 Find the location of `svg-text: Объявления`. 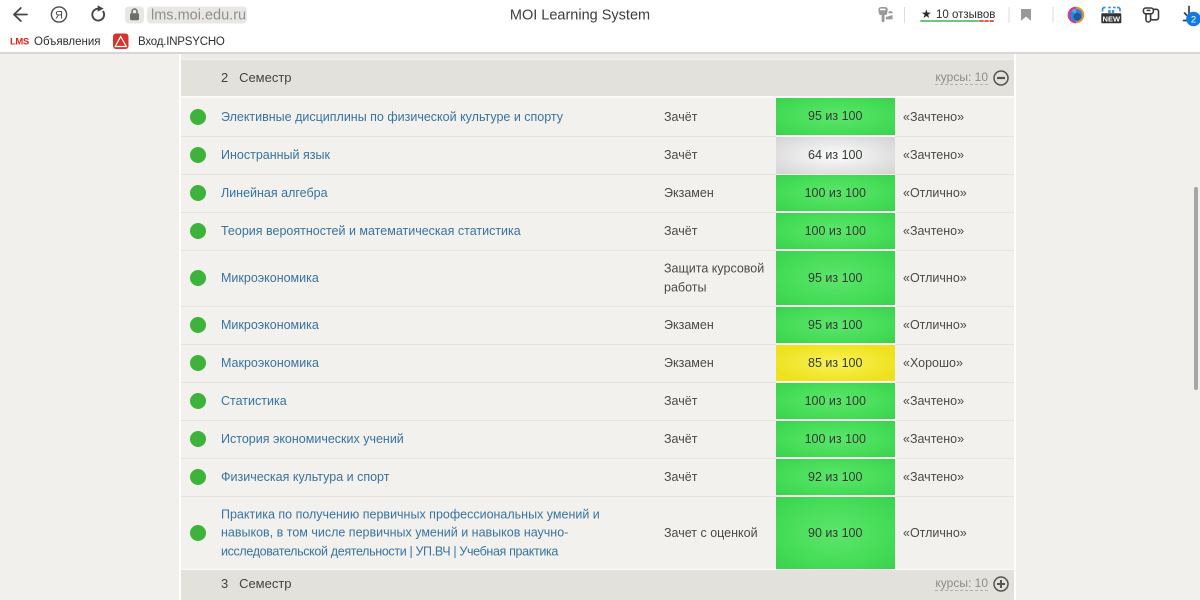

svg-text: Объявления is located at coordinates (67, 42).